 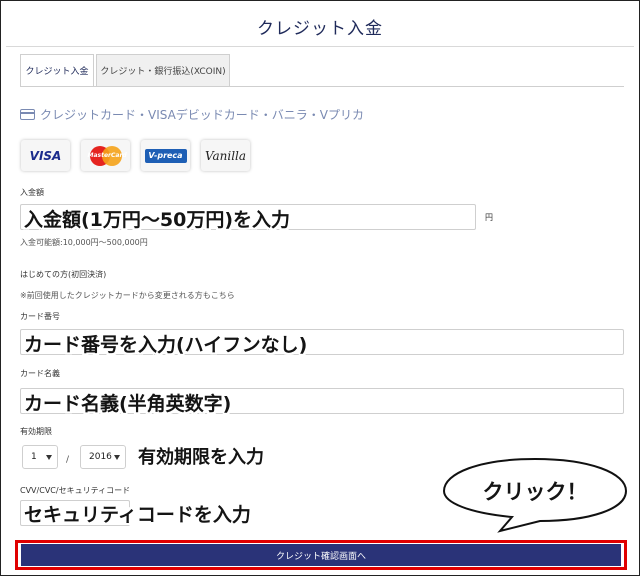 I want to click on mastercard-logo-text: MasterCard, so click(x=107, y=155).